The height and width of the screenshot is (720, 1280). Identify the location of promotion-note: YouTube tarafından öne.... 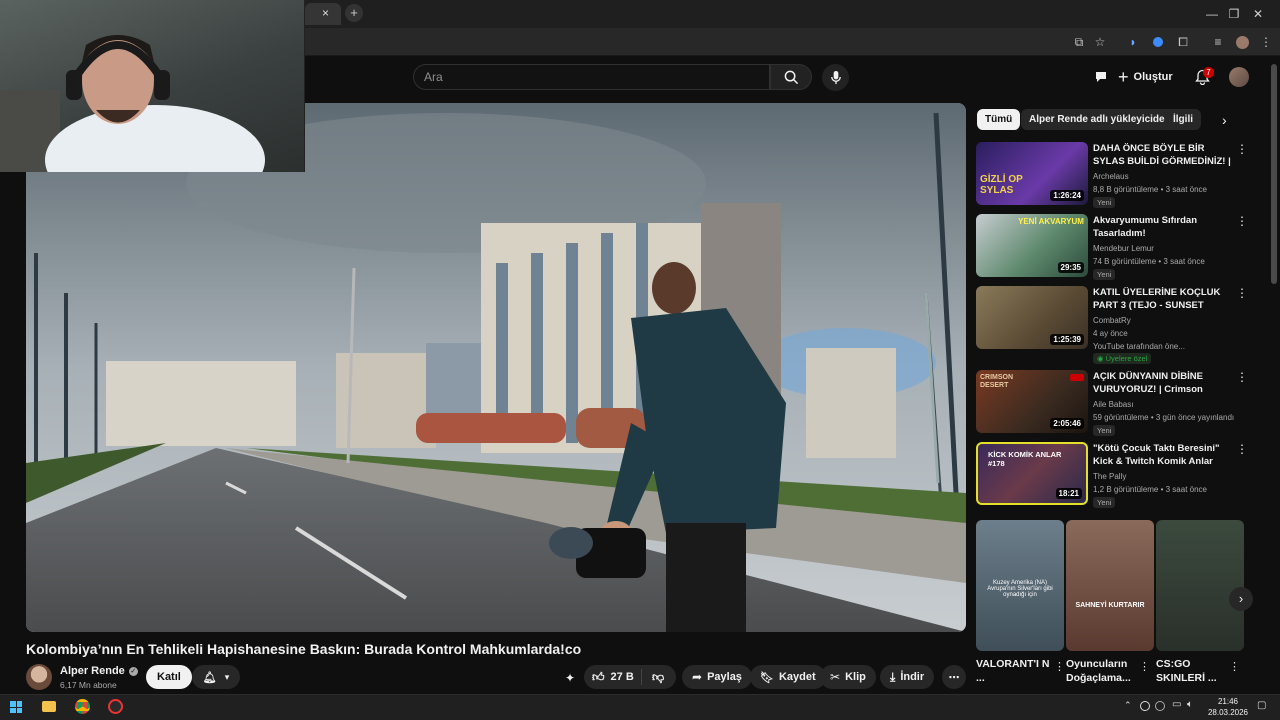
(1139, 346).